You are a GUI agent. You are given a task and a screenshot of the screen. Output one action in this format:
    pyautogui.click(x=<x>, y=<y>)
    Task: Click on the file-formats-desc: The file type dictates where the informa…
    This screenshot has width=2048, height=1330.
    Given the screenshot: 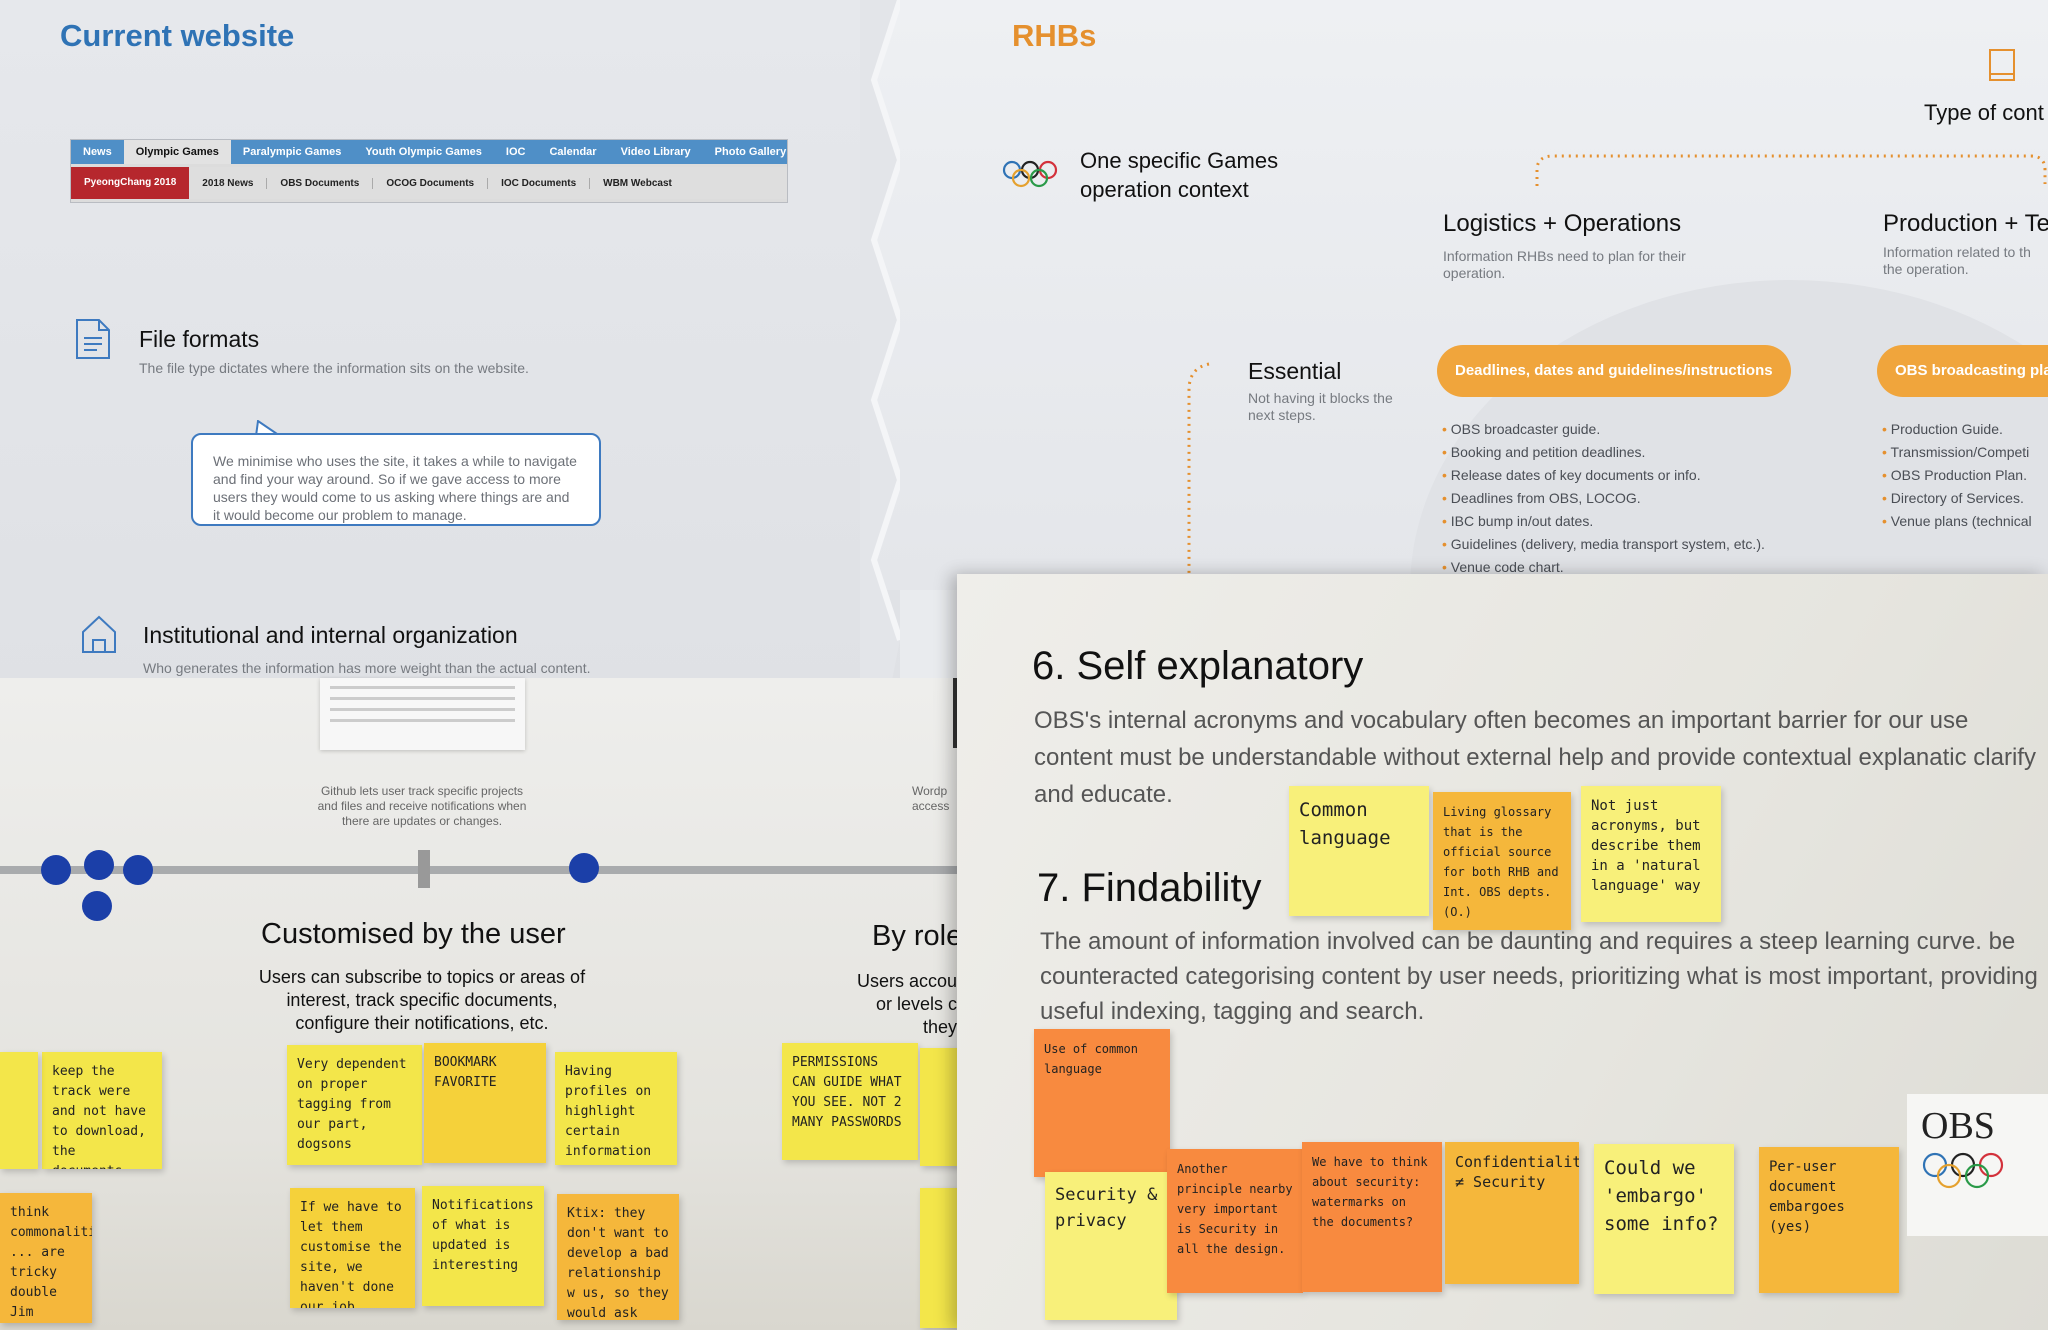 What is the action you would take?
    pyautogui.click(x=334, y=368)
    